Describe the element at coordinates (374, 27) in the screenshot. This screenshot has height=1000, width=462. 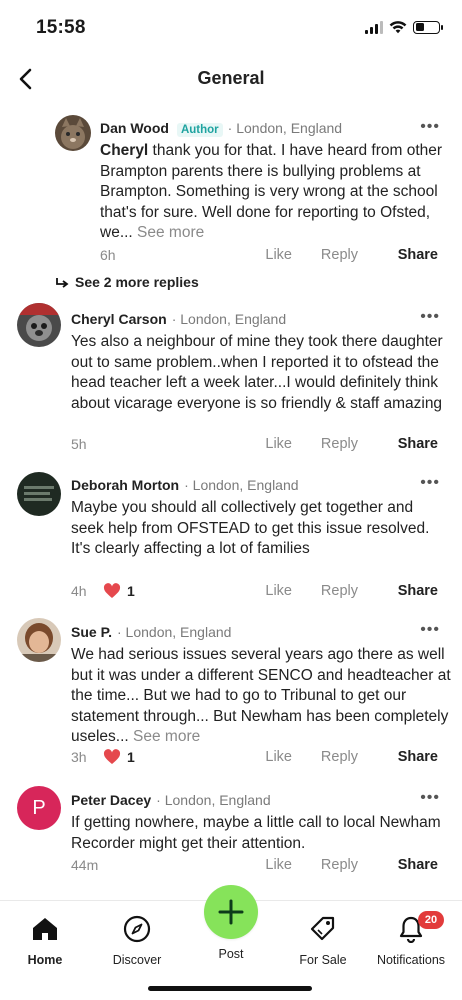
I see `cellular-signal-icon` at that location.